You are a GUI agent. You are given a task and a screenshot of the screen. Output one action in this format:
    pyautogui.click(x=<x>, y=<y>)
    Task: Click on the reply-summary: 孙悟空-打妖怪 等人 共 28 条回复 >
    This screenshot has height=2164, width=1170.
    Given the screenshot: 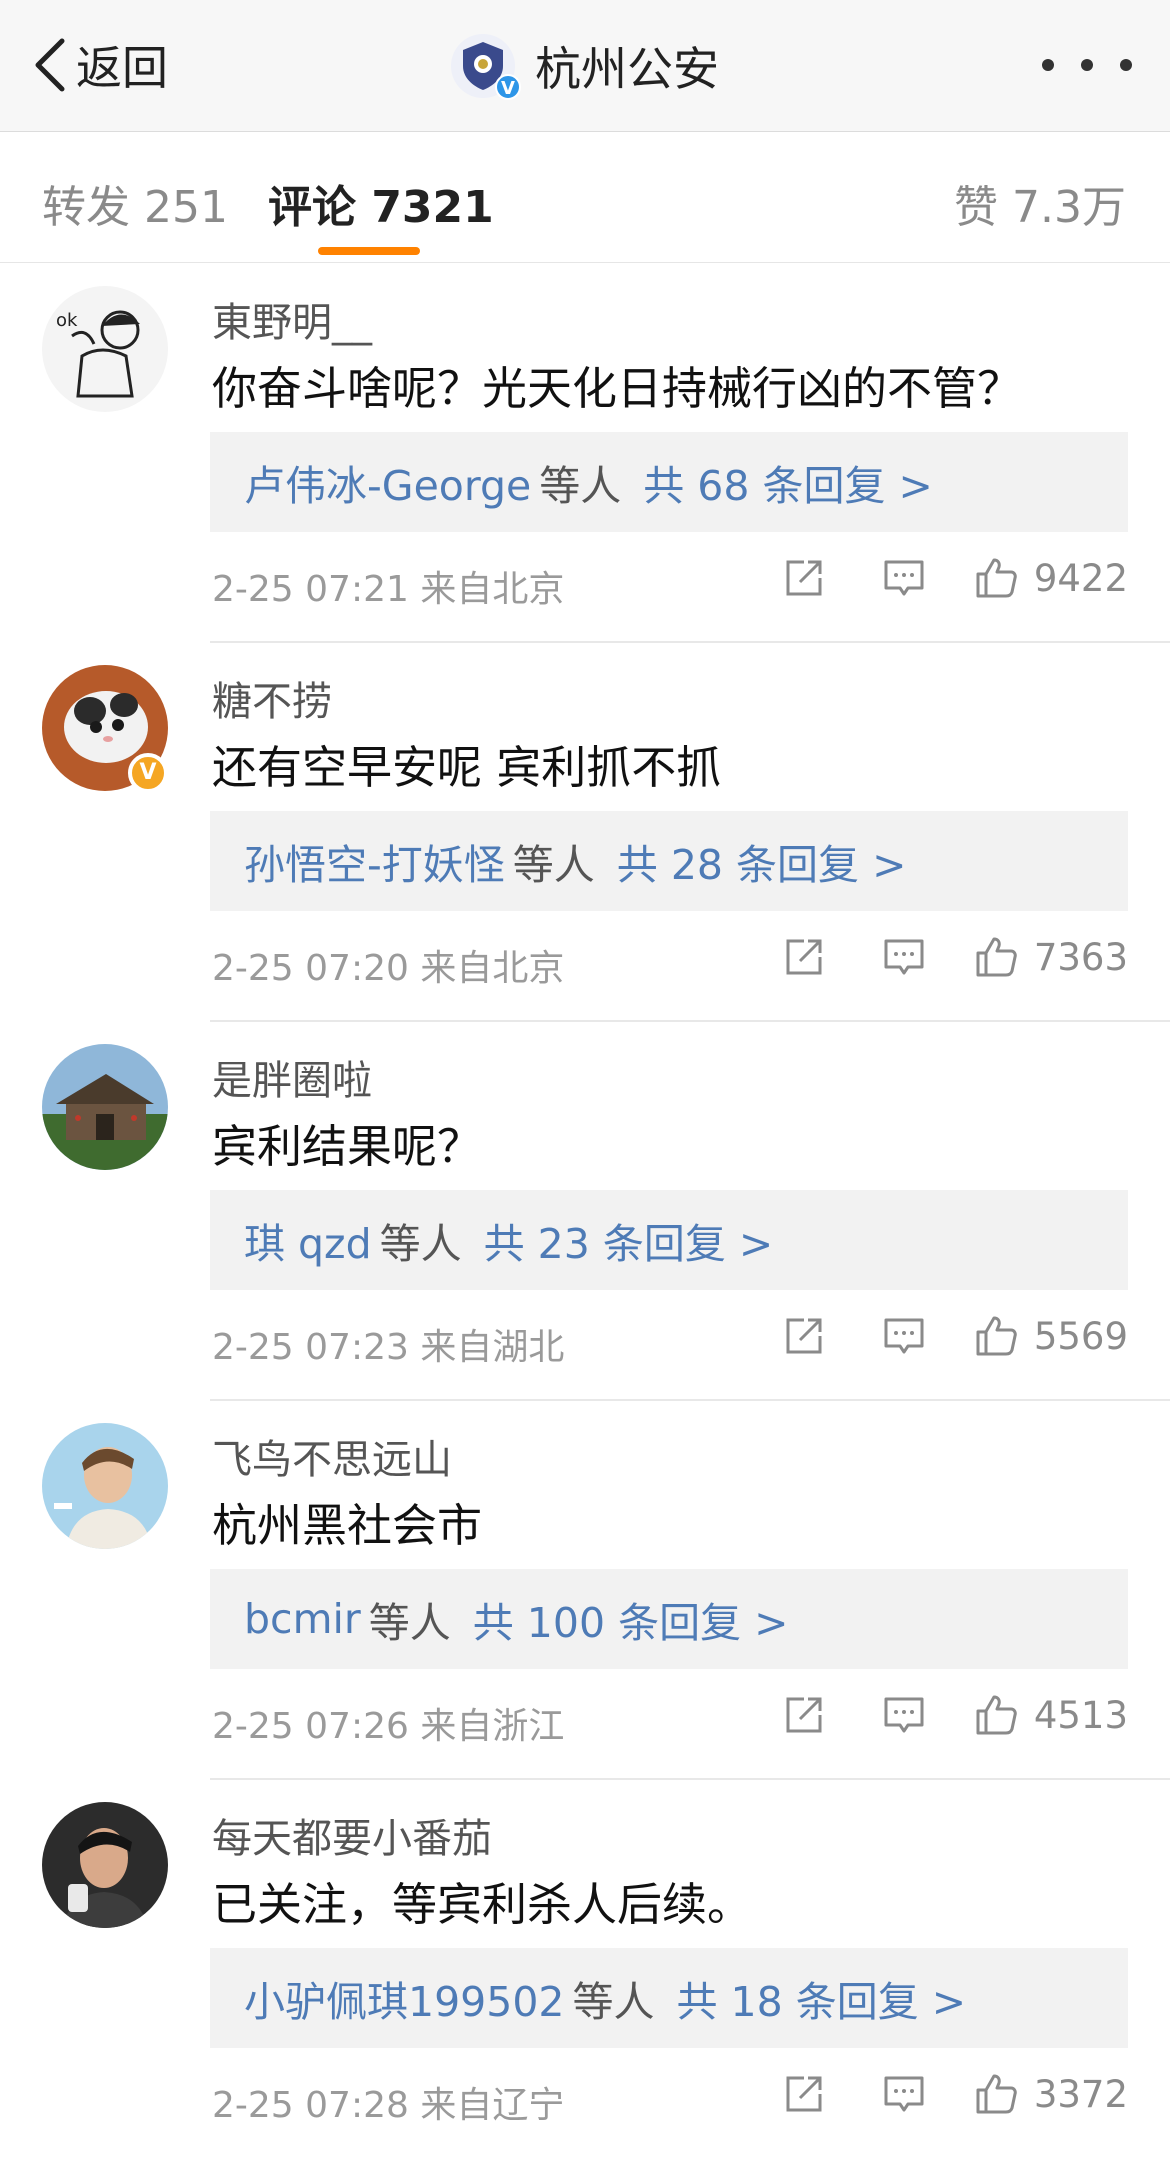 What is the action you would take?
    pyautogui.click(x=669, y=861)
    